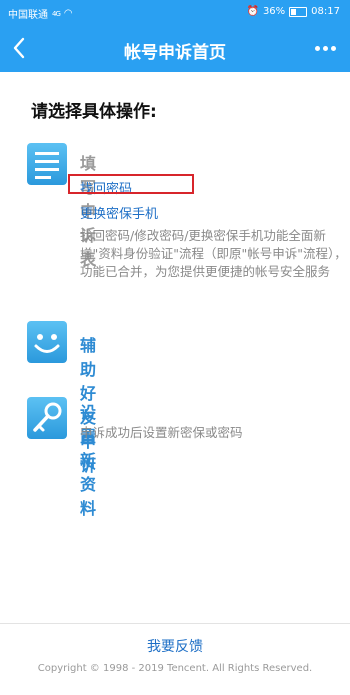 The height and width of the screenshot is (695, 350). Describe the element at coordinates (47, 164) in the screenshot. I see `form-list-icon` at that location.